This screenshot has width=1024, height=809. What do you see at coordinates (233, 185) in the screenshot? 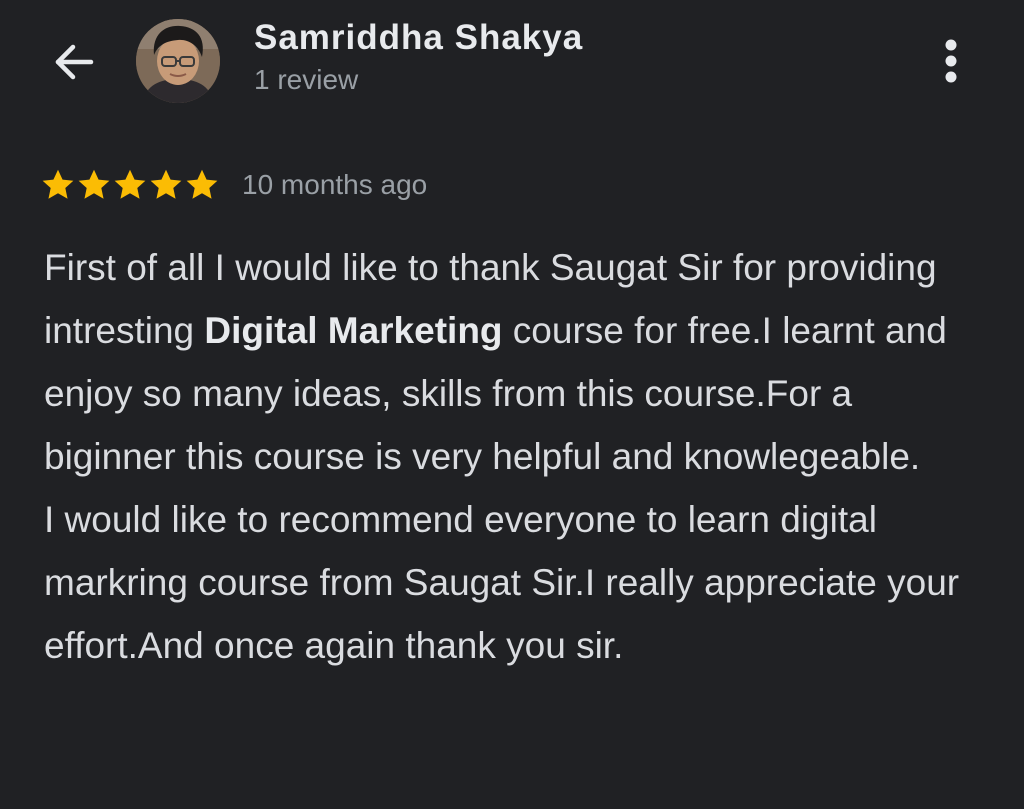
I see `rating-row: 10 months ago` at bounding box center [233, 185].